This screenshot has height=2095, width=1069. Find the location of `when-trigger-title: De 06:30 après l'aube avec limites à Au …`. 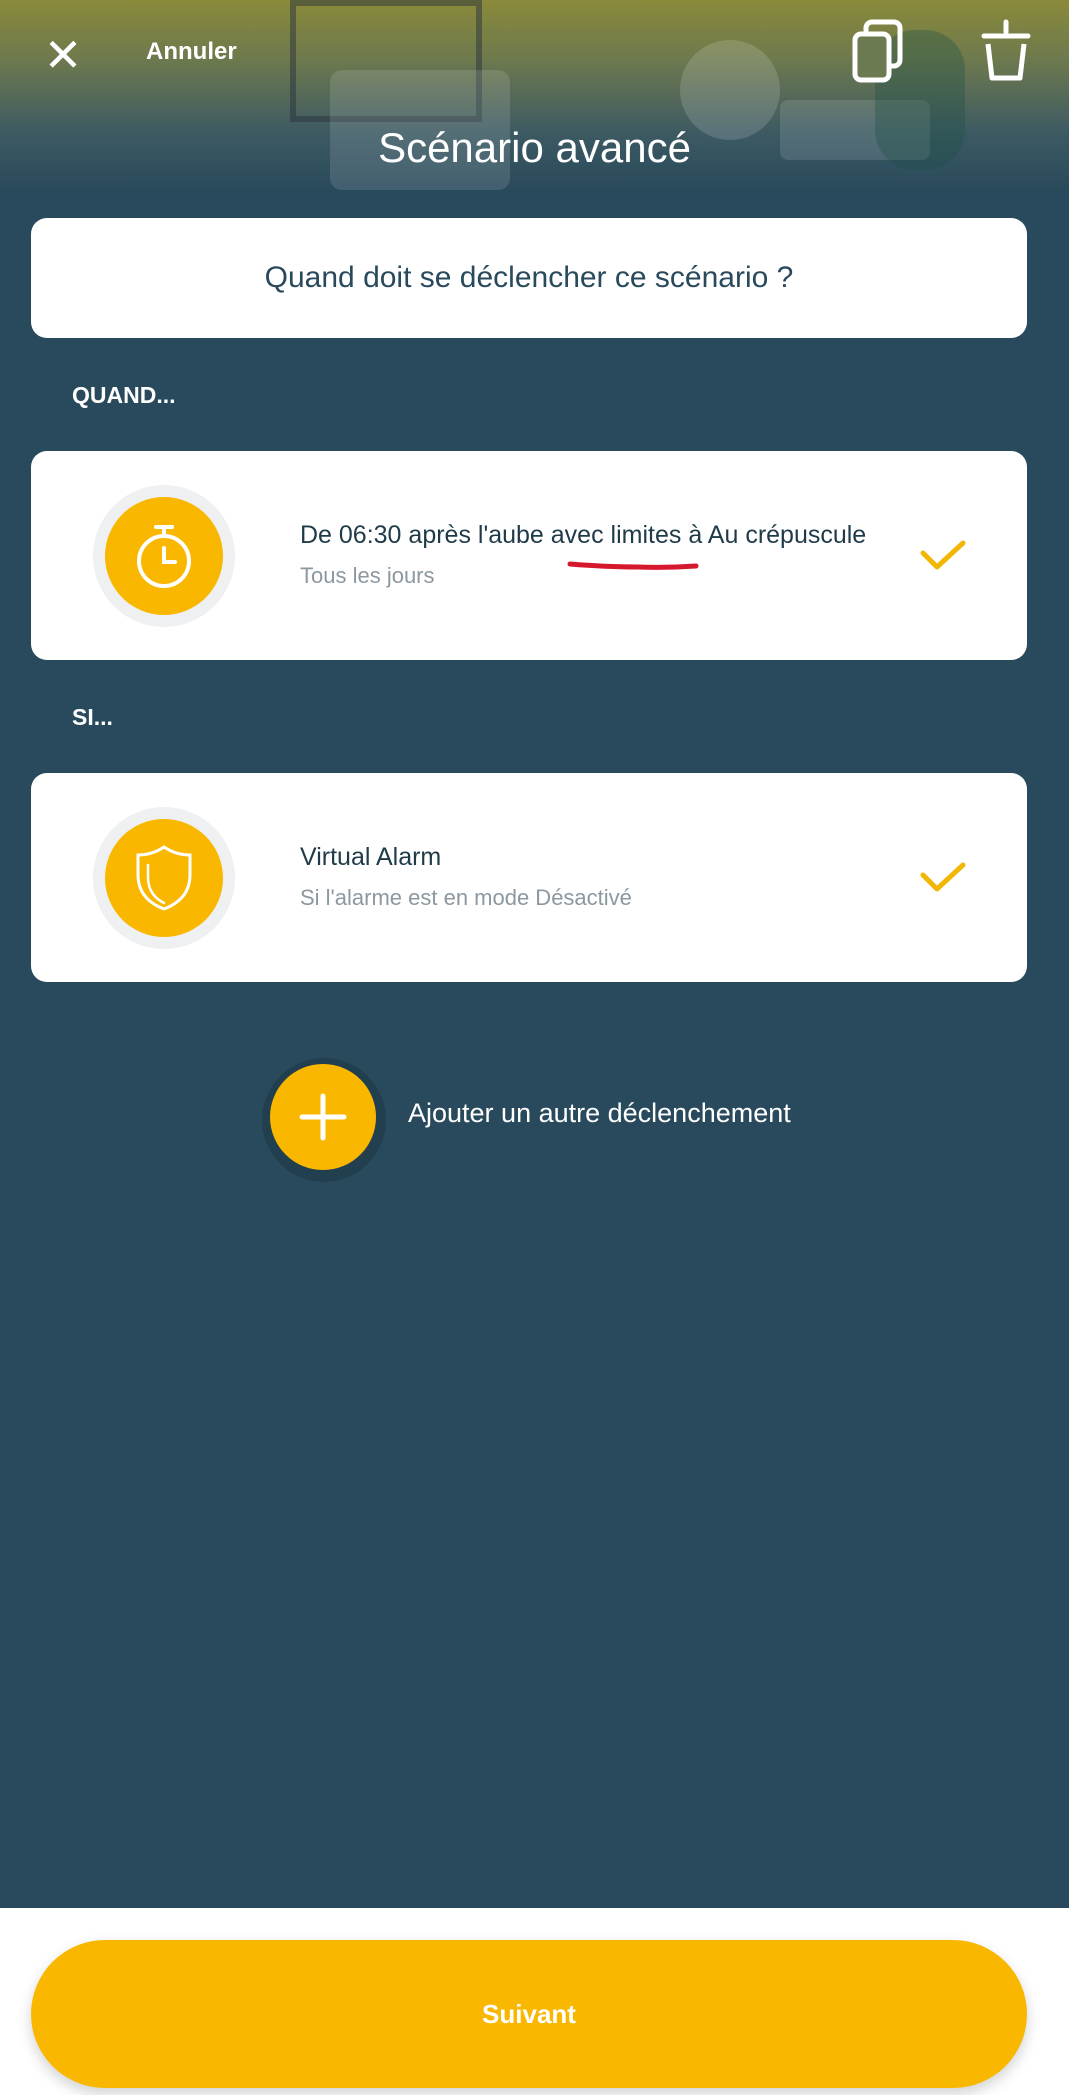

when-trigger-title: De 06:30 après l'aube avec limites à Au … is located at coordinates (583, 535).